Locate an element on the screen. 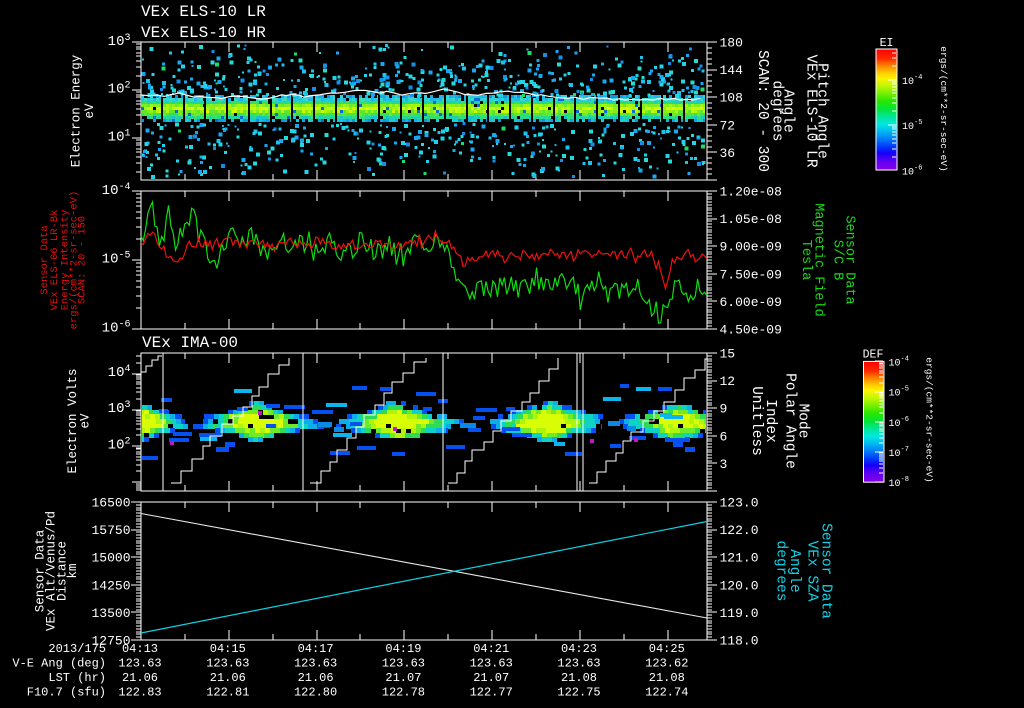 The image size is (1024, 708). svg-text: 9.00e-09 is located at coordinates (751, 247).